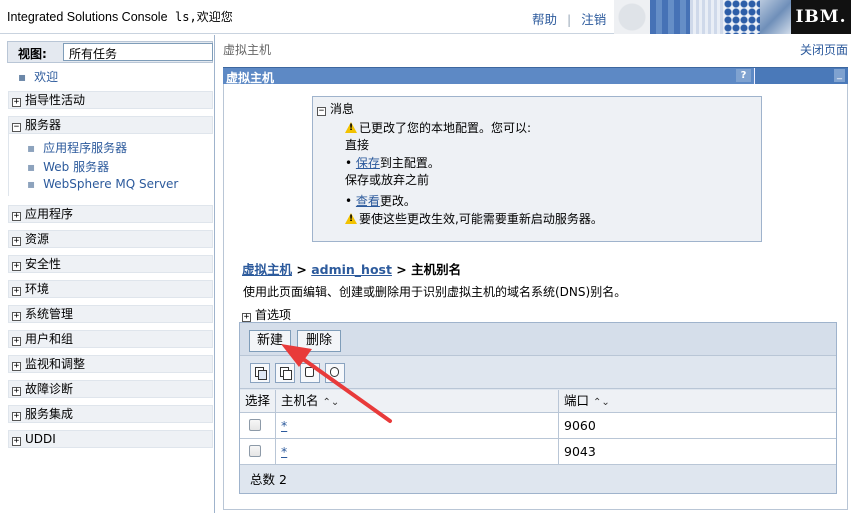 The width and height of the screenshot is (851, 513). I want to click on clear-filter-icon, so click(335, 373).